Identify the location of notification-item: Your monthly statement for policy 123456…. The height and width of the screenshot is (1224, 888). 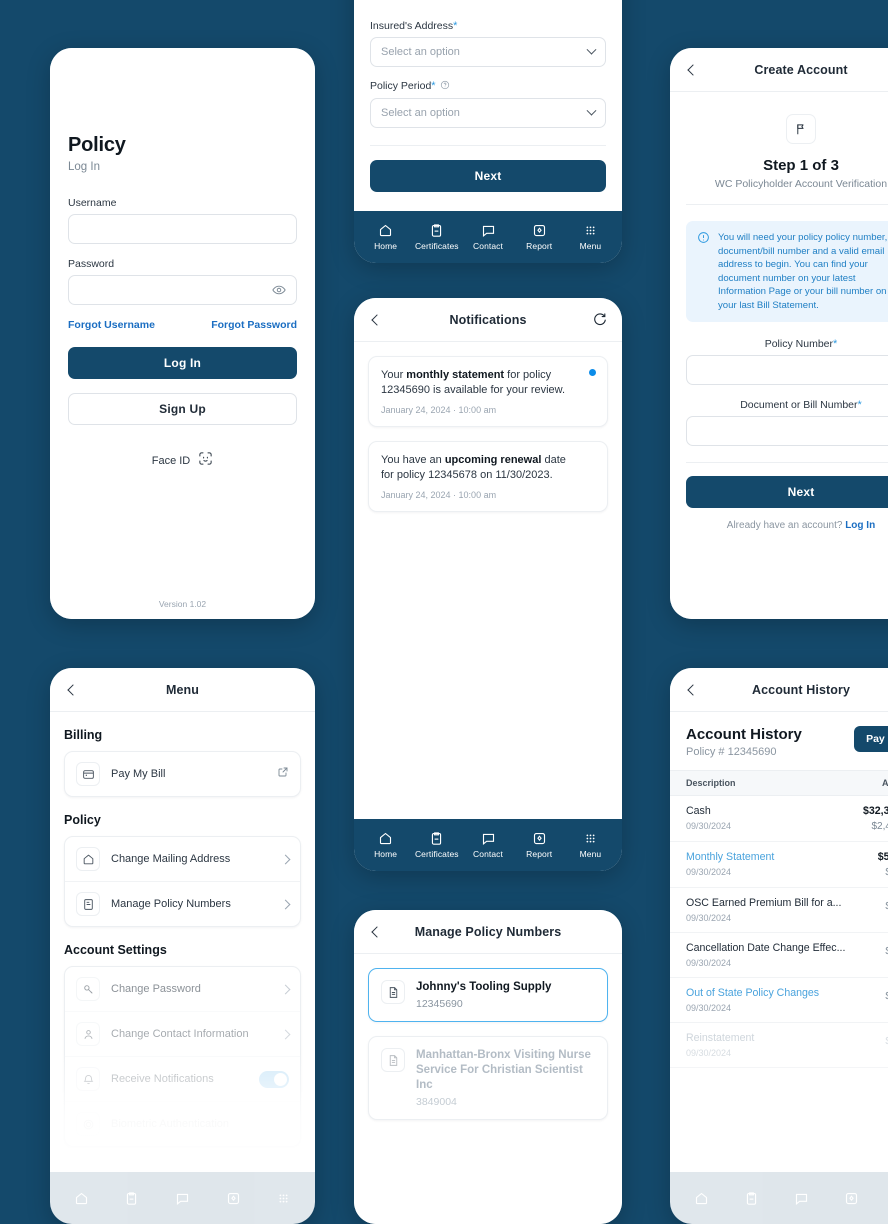
(488, 391).